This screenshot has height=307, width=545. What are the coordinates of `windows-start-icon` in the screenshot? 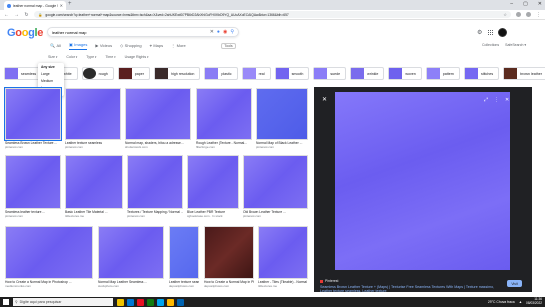 It's located at (6, 302).